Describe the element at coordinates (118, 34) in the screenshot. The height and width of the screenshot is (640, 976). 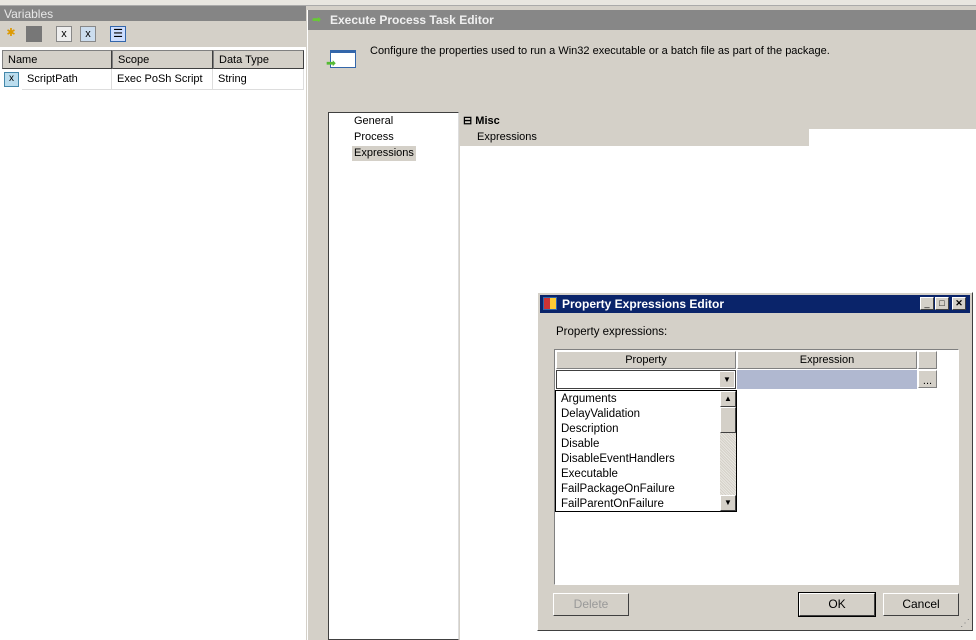
I see `choose-columns-icon: ☰` at that location.